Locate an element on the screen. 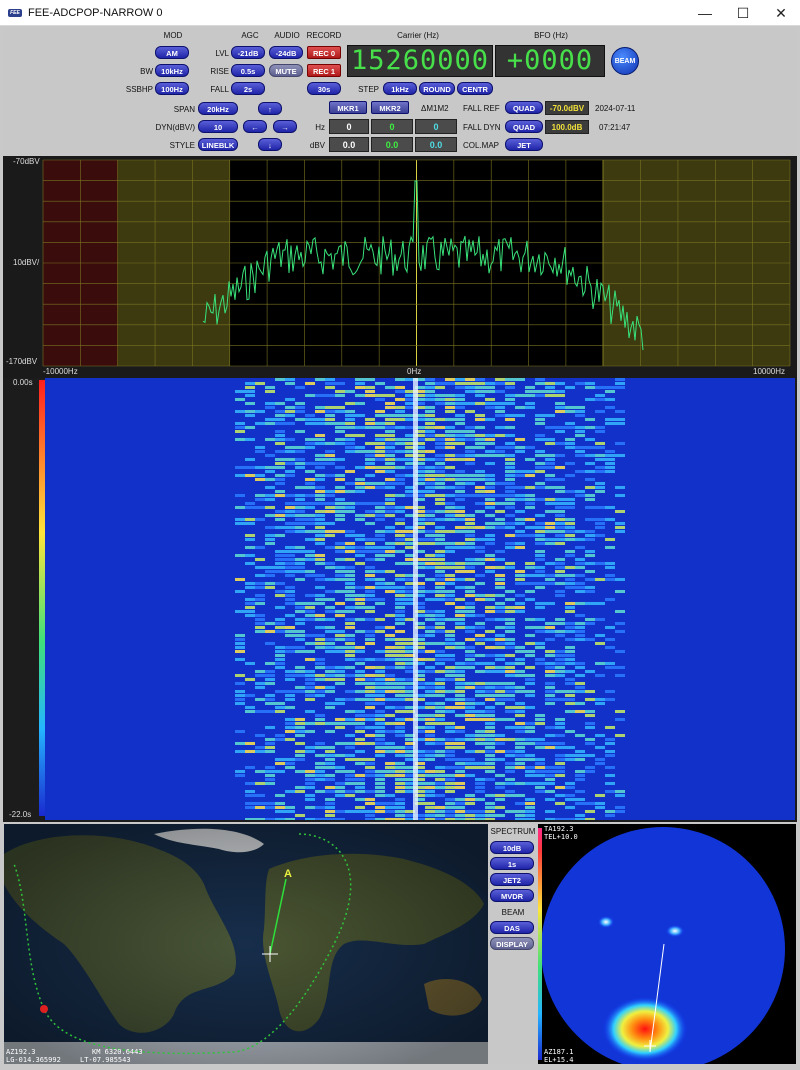 This screenshot has width=800, height=1070. target-location-marker is located at coordinates (44, 1009).